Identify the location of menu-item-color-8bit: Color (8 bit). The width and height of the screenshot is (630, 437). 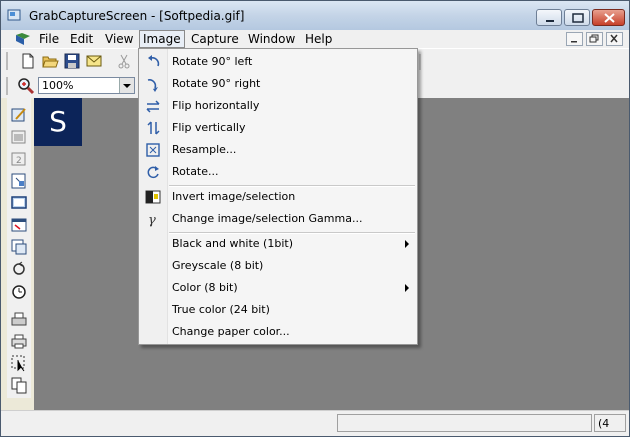
(278, 288).